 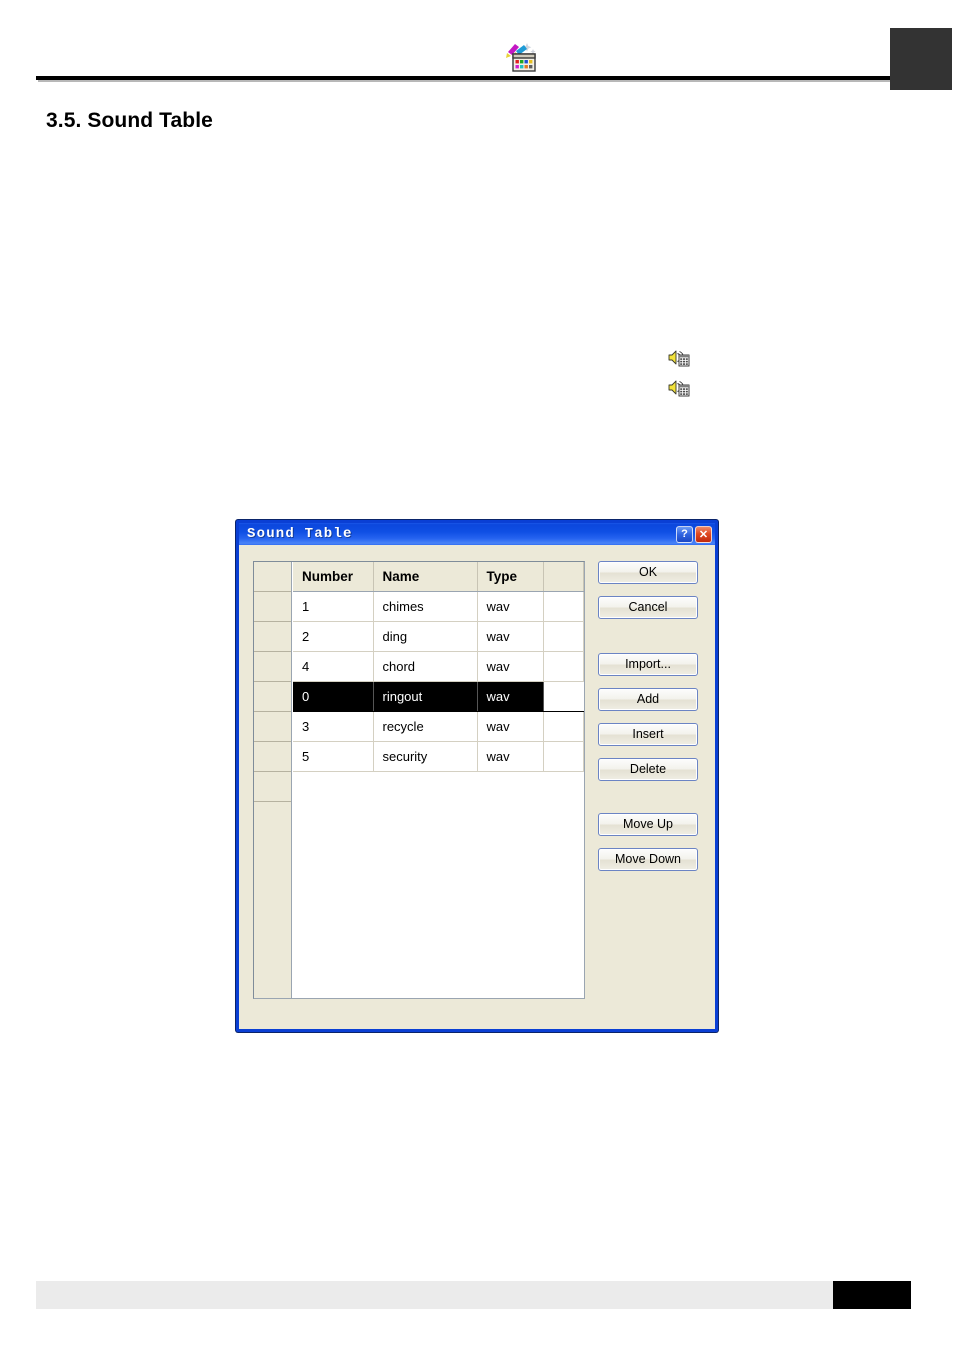 I want to click on column-header-name: Name, so click(x=425, y=577).